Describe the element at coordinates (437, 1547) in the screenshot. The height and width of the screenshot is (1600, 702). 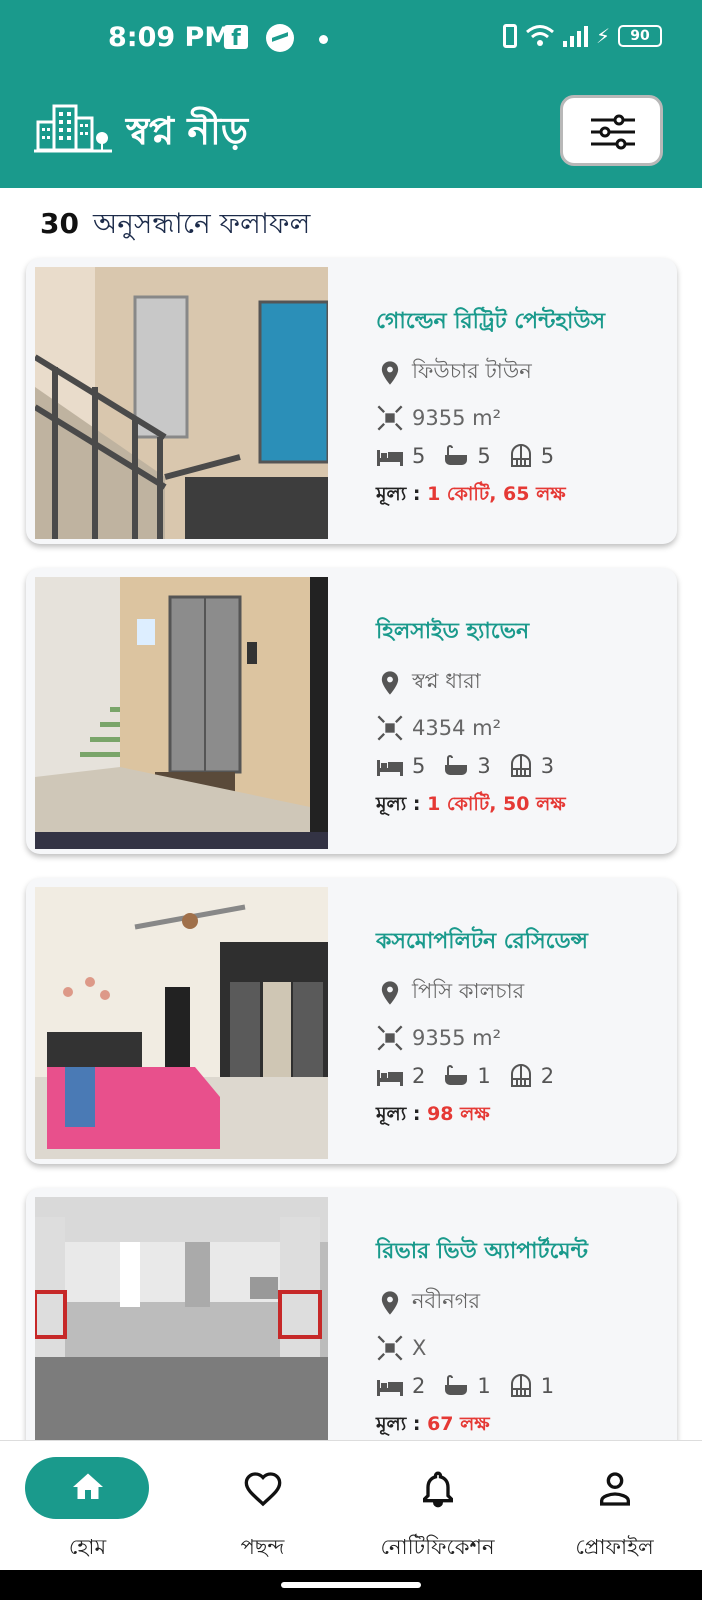
I see `nav-notifications-label: নোটিফিকেশন` at that location.